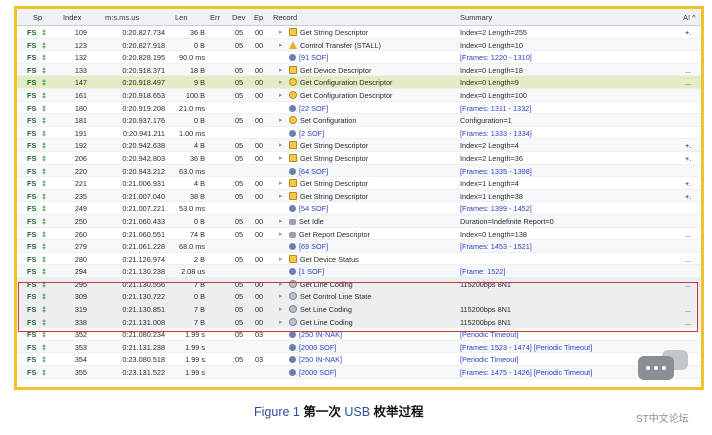  Describe the element at coordinates (197, 196) in the screenshot. I see `cell-len: 38 B` at that location.